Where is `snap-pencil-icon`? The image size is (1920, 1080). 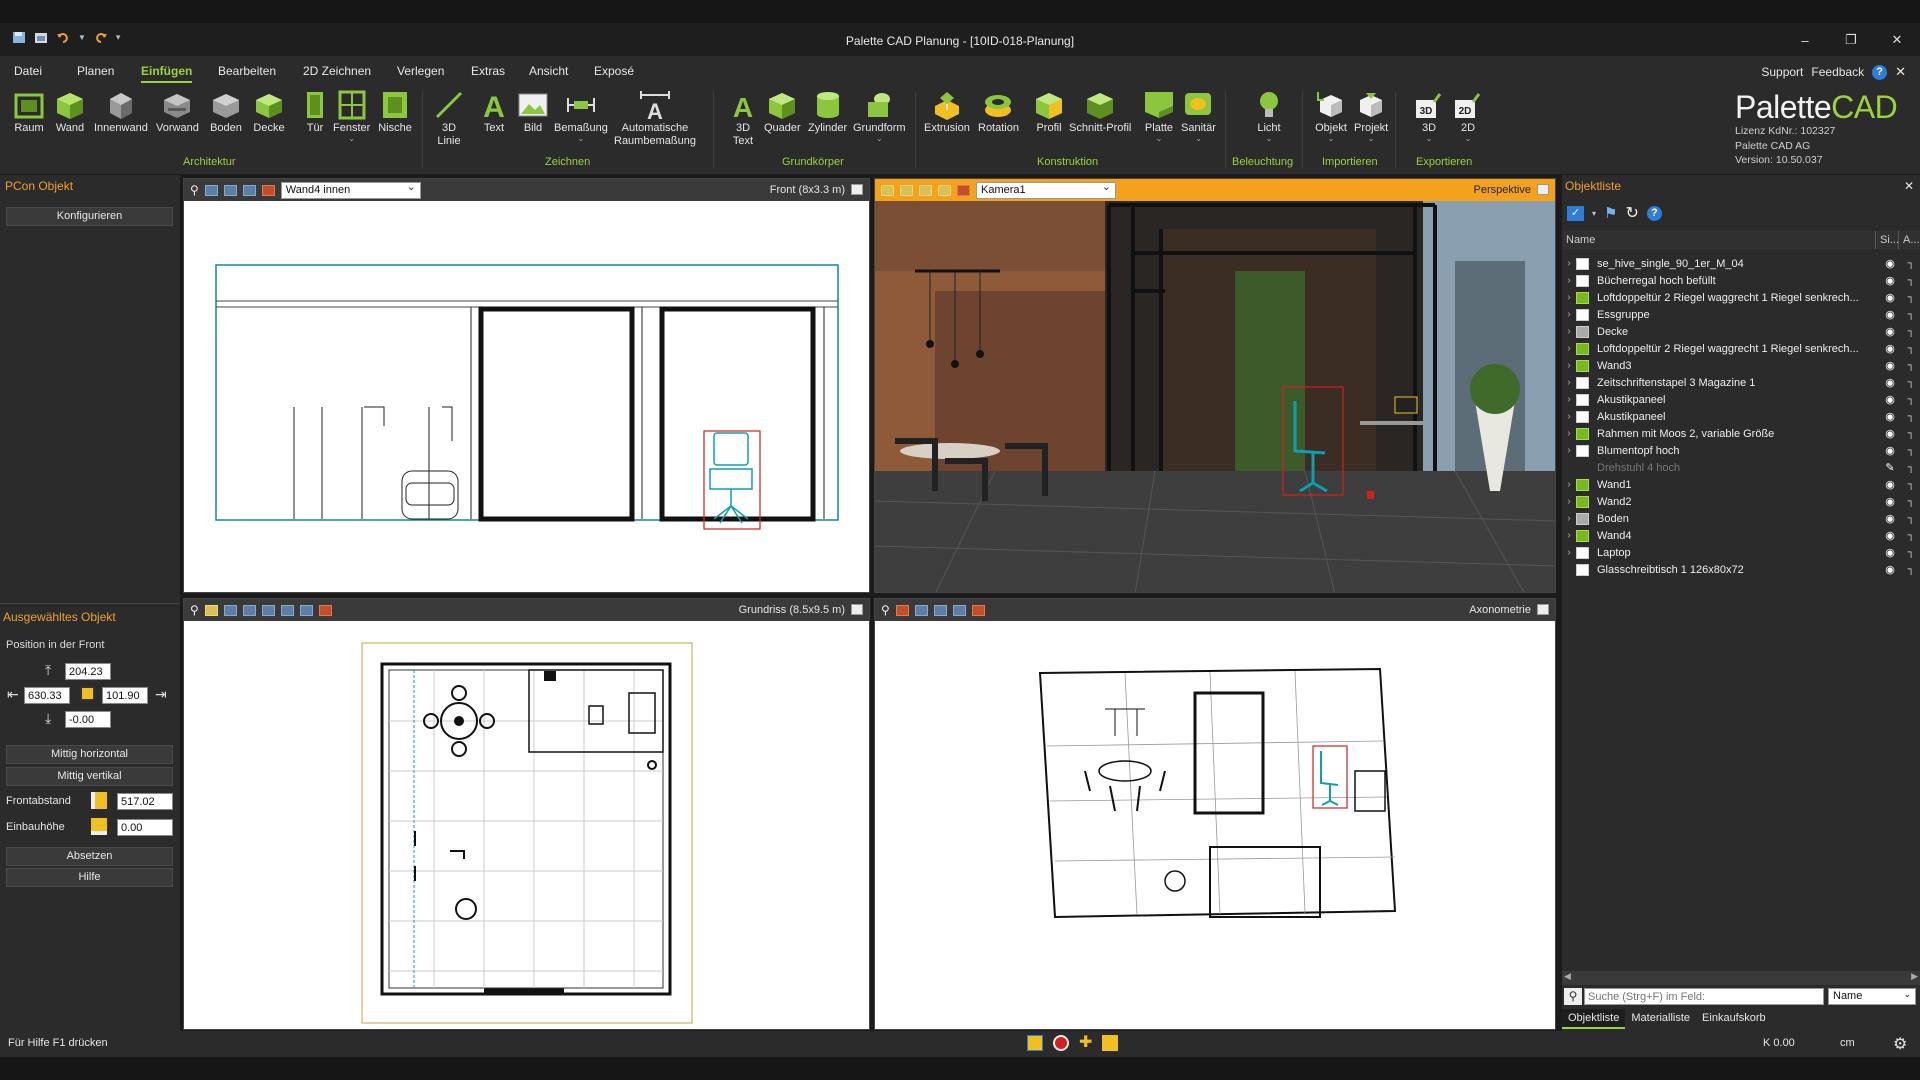 snap-pencil-icon is located at coordinates (1035, 1043).